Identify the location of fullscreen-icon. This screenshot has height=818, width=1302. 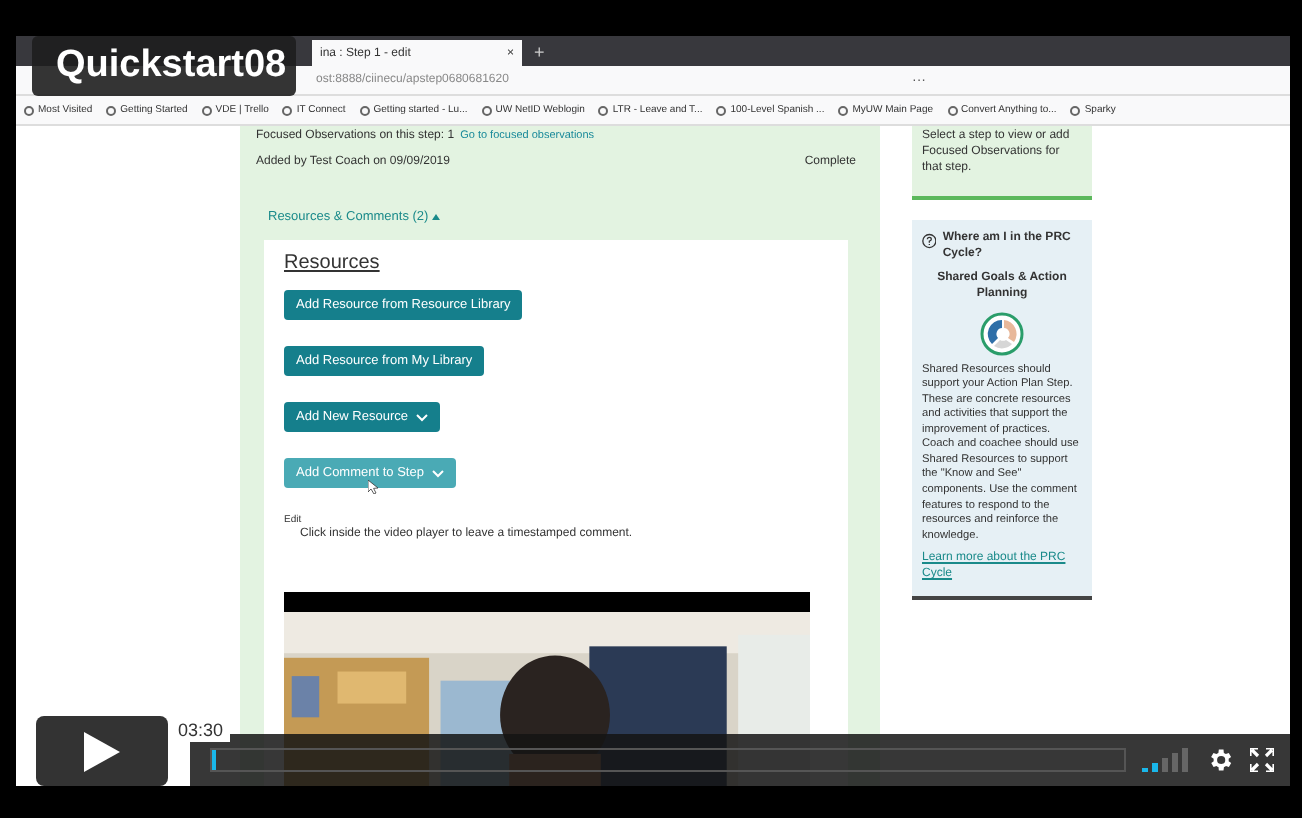
(1262, 760).